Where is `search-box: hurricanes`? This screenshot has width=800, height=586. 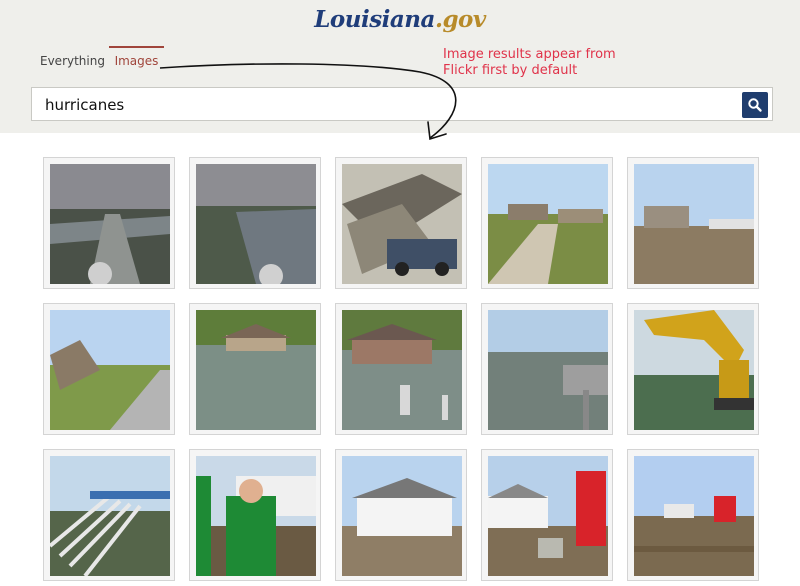
search-box: hurricanes is located at coordinates (402, 104).